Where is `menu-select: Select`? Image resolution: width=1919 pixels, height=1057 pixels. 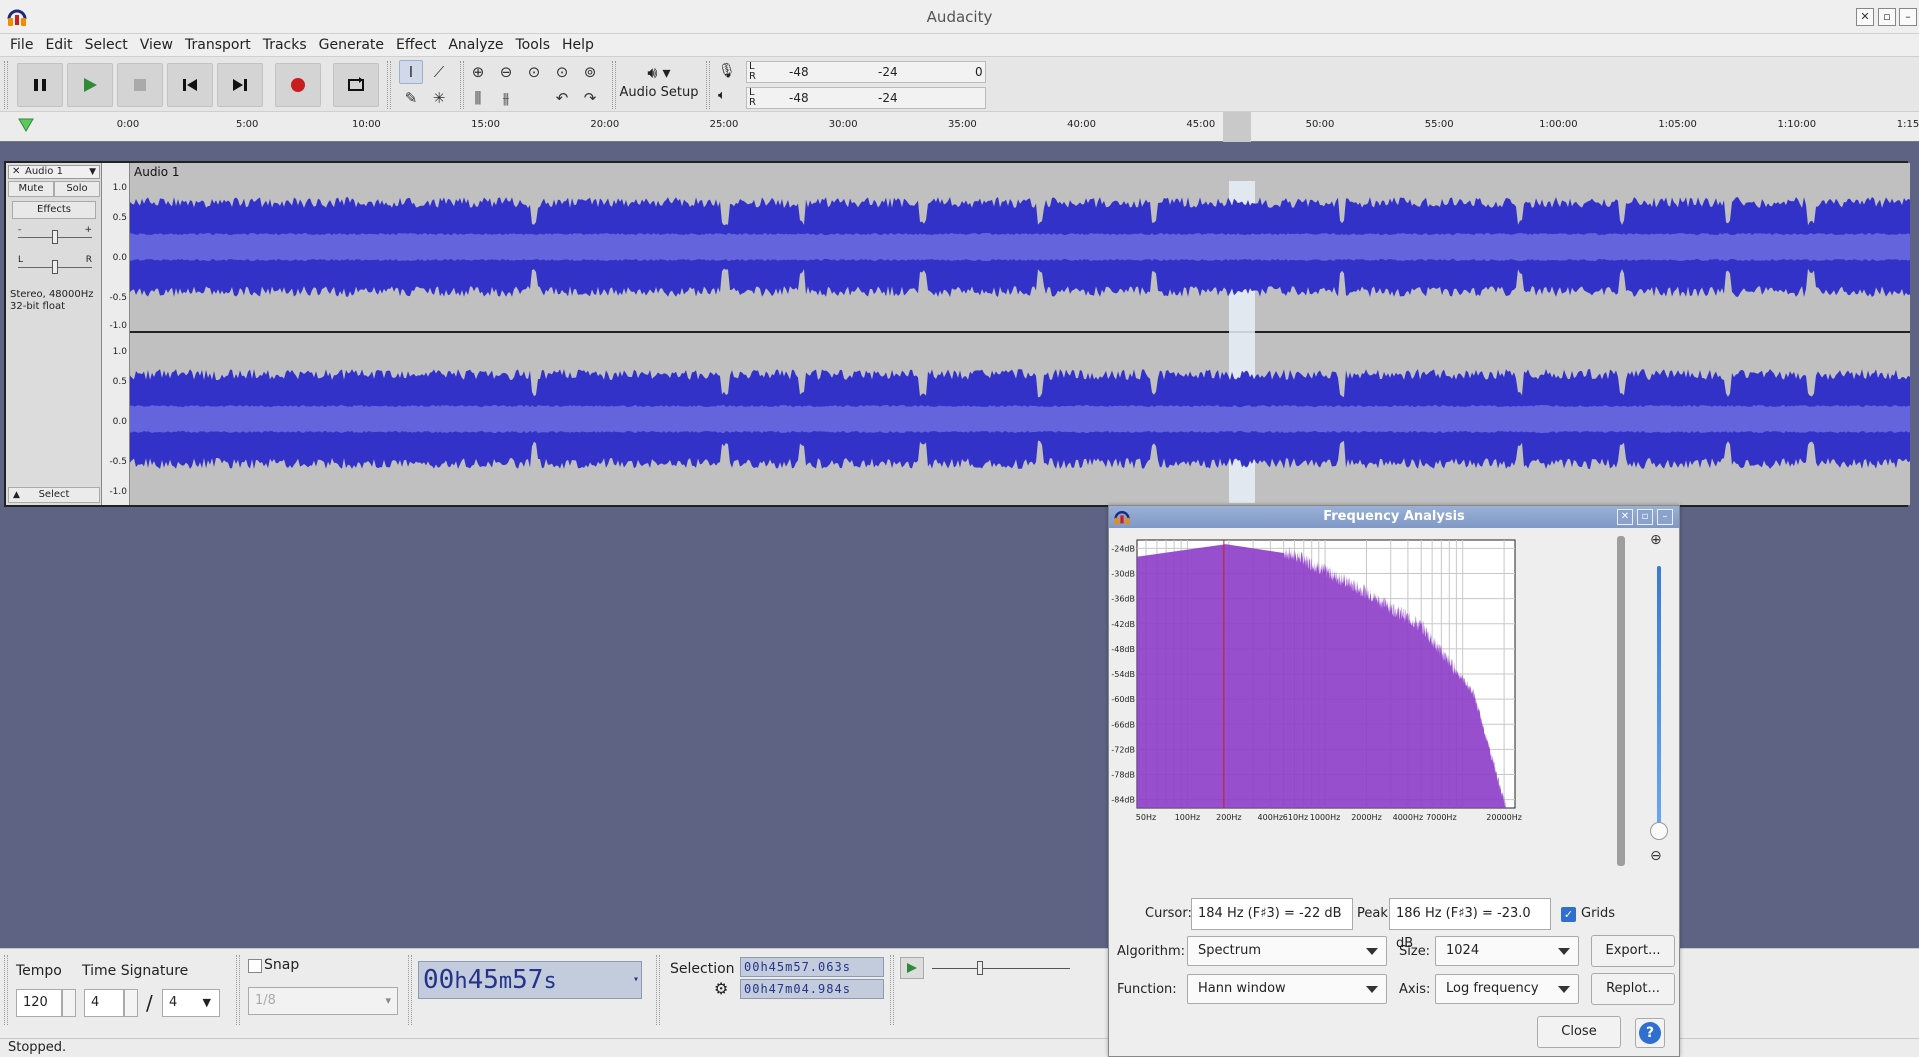 menu-select: Select is located at coordinates (106, 45).